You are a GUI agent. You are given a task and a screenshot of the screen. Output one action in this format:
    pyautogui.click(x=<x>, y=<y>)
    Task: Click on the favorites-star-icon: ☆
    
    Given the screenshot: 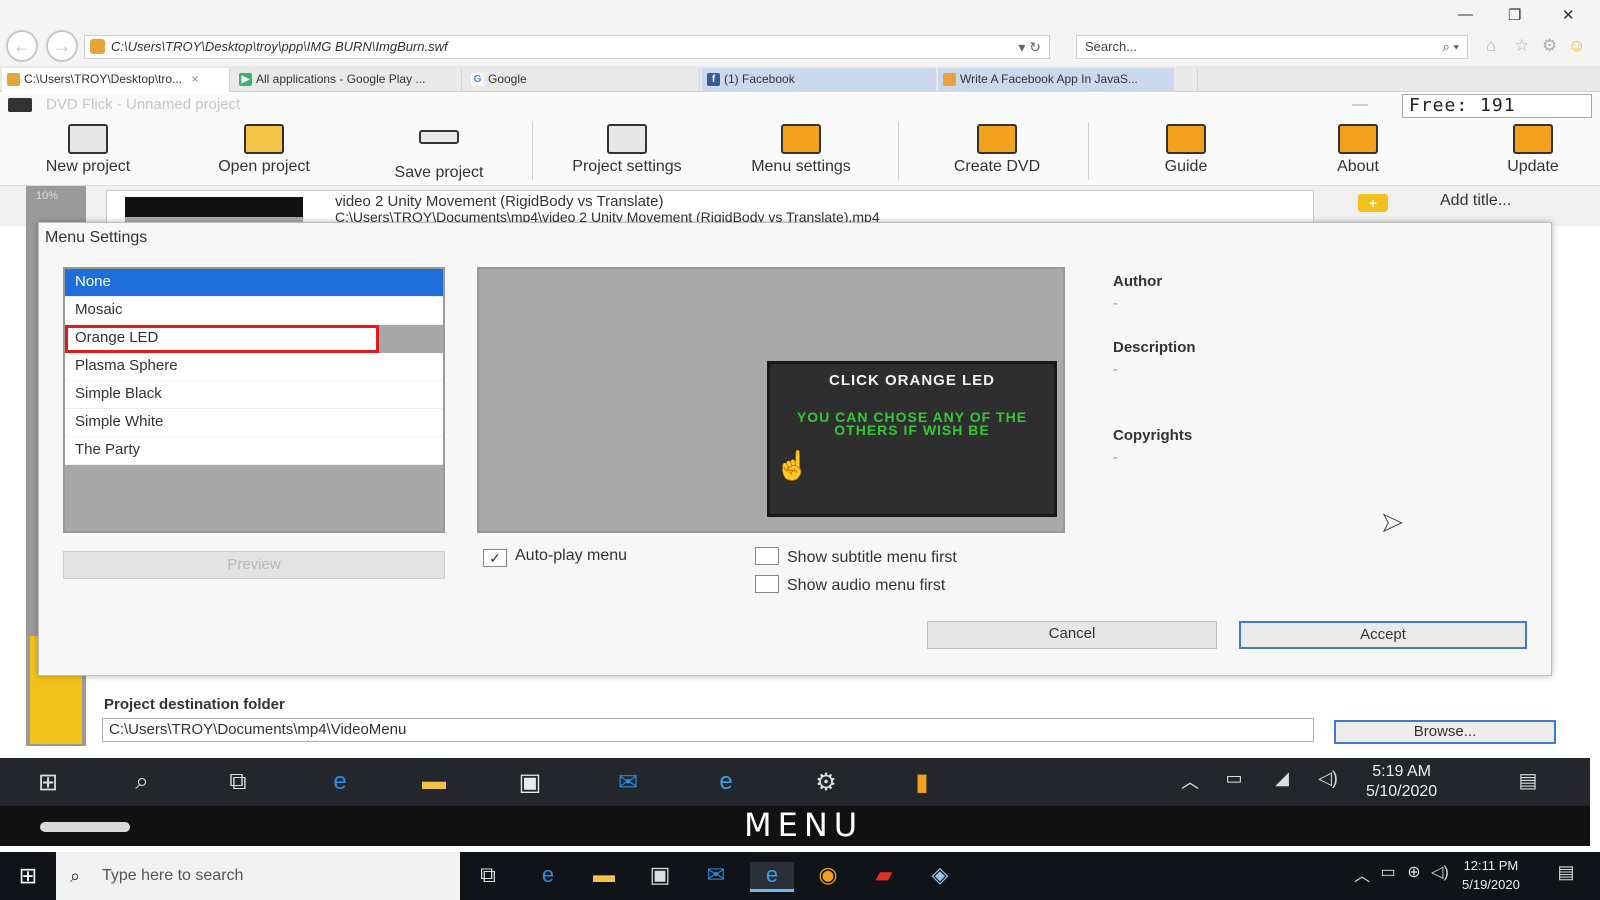 What is the action you would take?
    pyautogui.click(x=1521, y=46)
    